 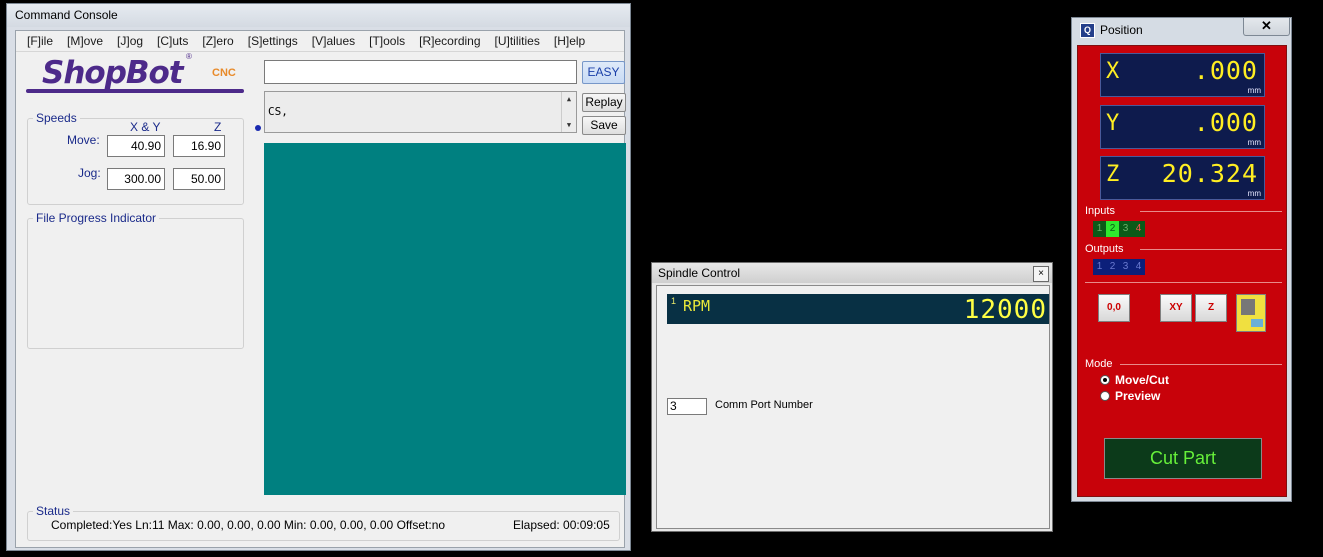 I want to click on preview-display-button, so click(x=1251, y=313).